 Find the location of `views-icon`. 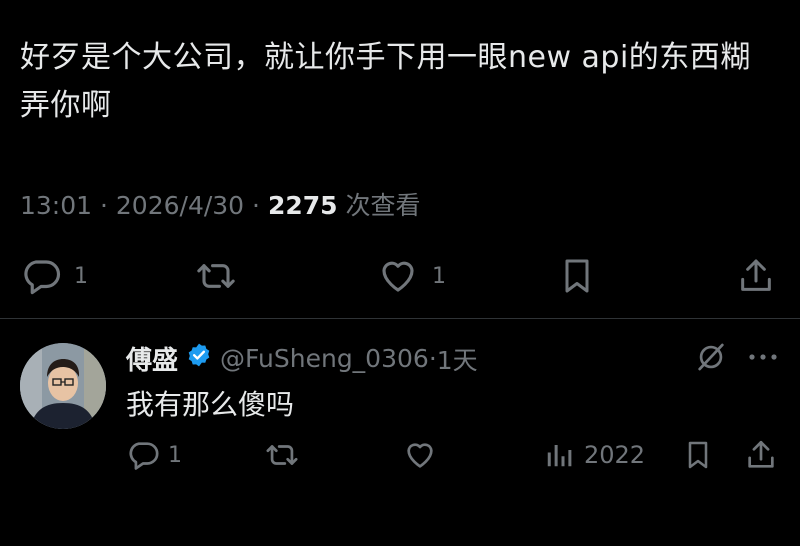

views-icon is located at coordinates (559, 455).